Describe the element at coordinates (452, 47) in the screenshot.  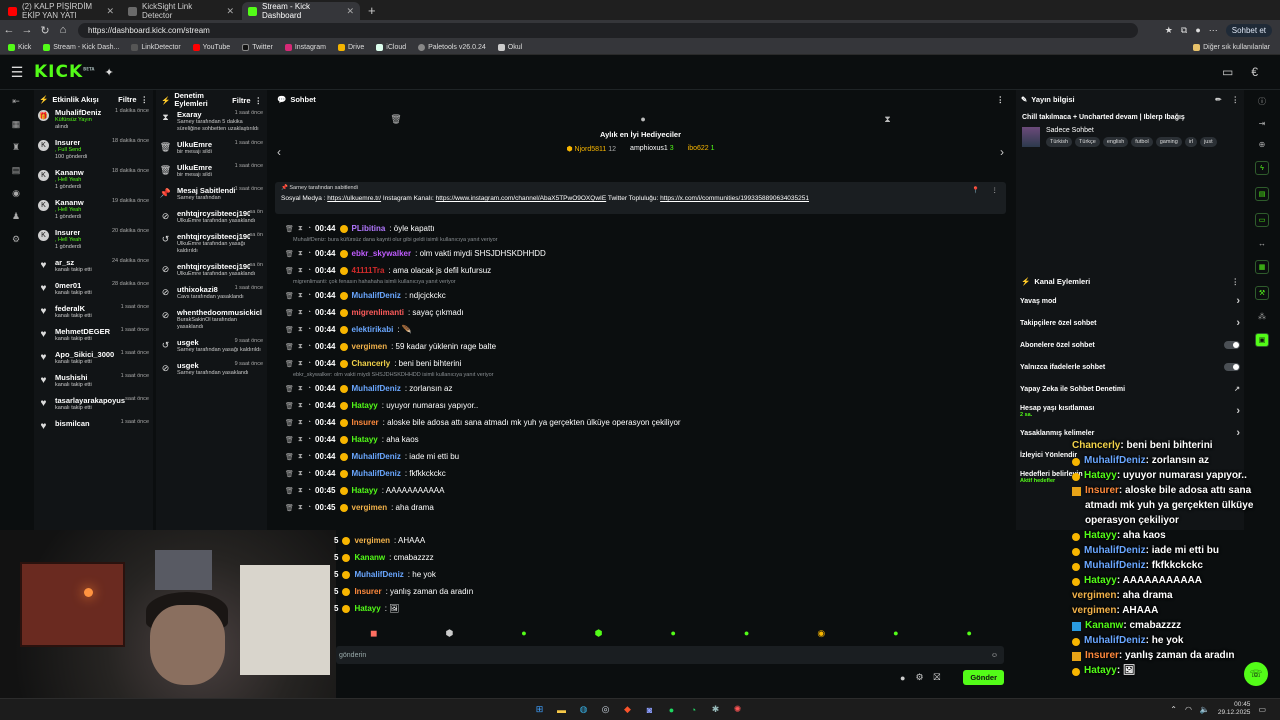
I see `bookmark-paletools: Paletools v26.0.24` at that location.